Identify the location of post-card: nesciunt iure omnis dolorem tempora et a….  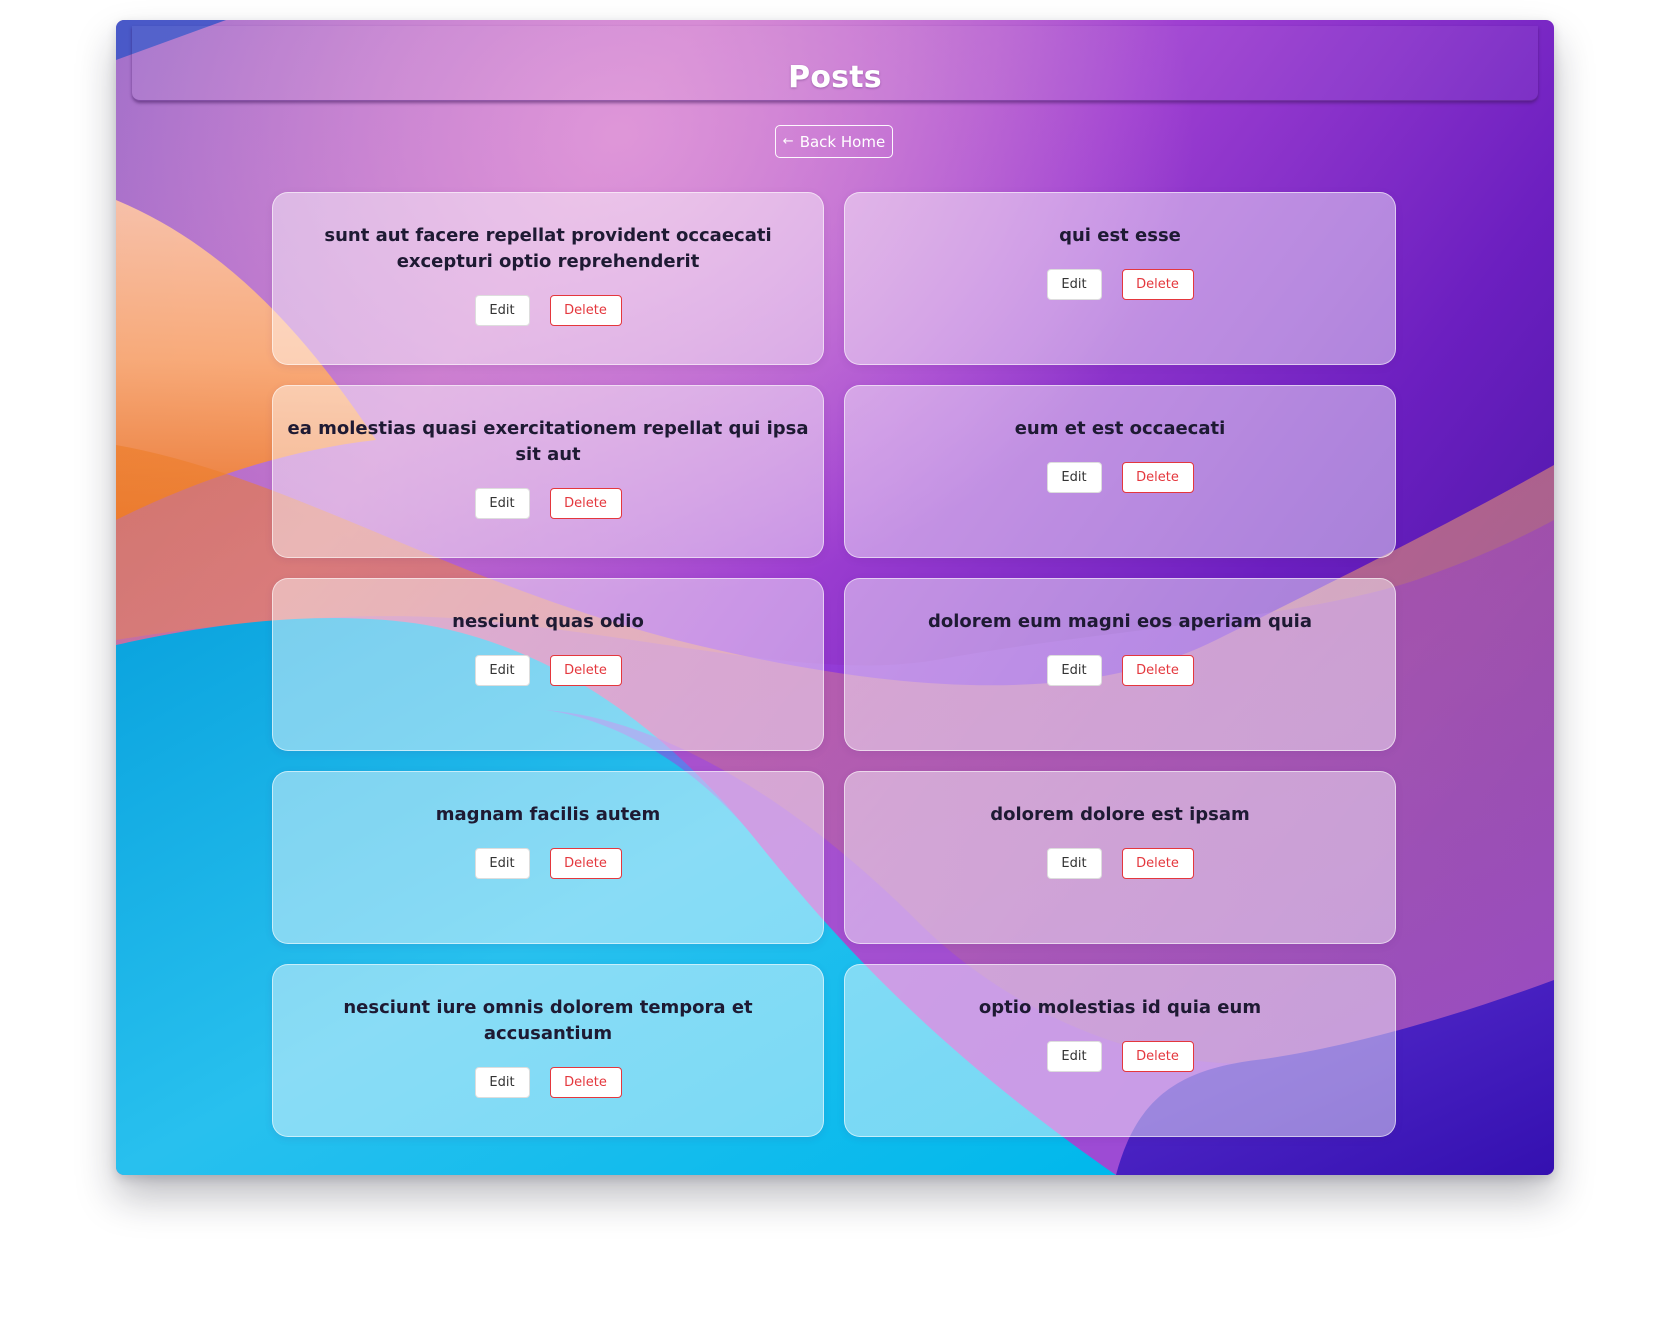
(548, 1050).